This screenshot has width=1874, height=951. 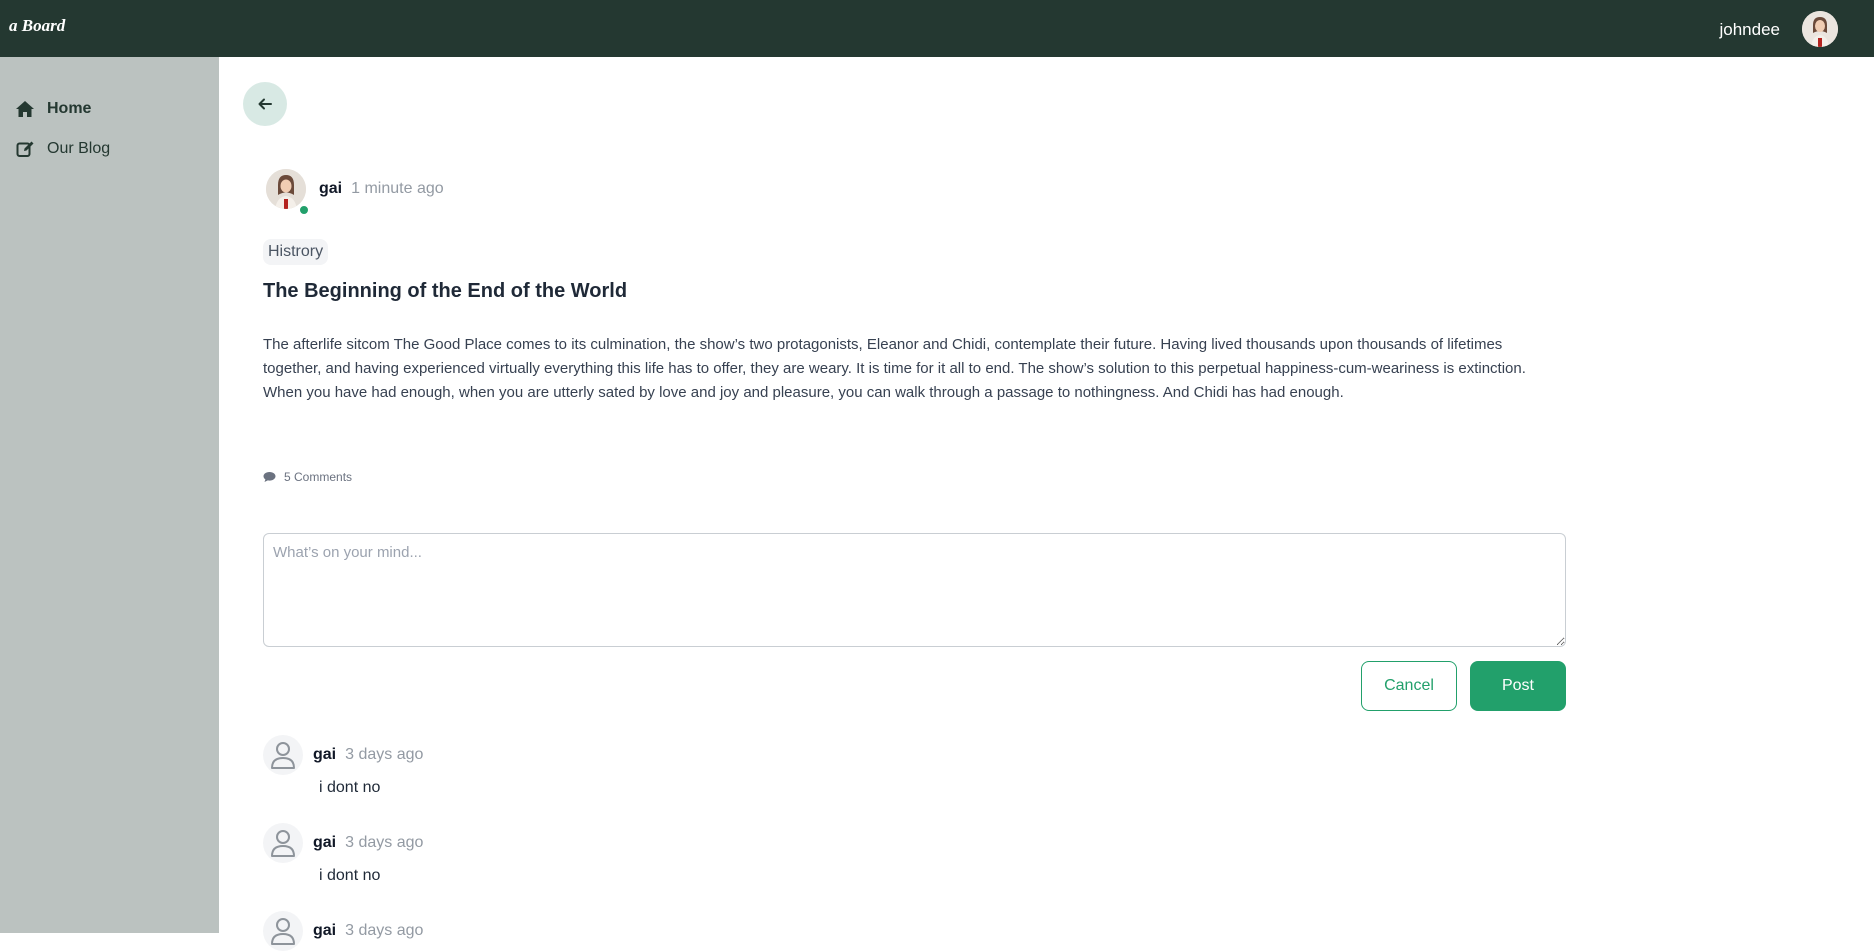 What do you see at coordinates (445, 291) in the screenshot?
I see `post-title: The Beginning of the End of the World` at bounding box center [445, 291].